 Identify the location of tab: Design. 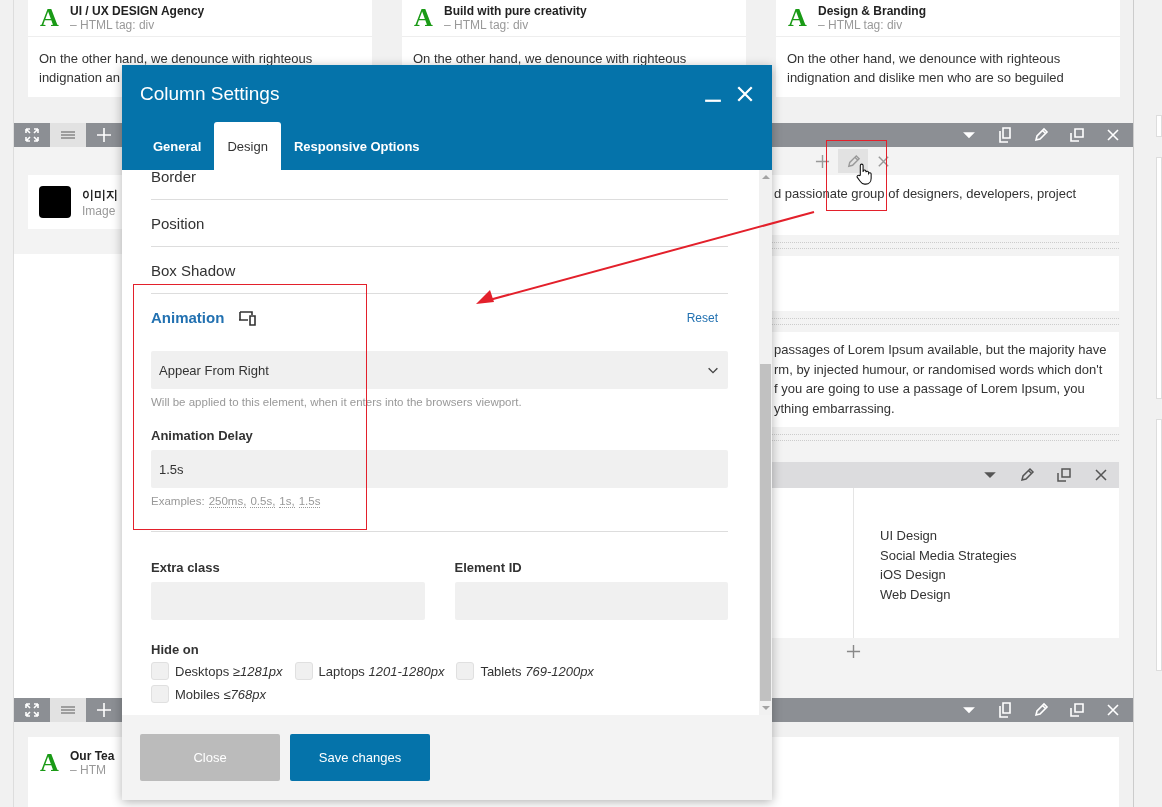
(247, 146).